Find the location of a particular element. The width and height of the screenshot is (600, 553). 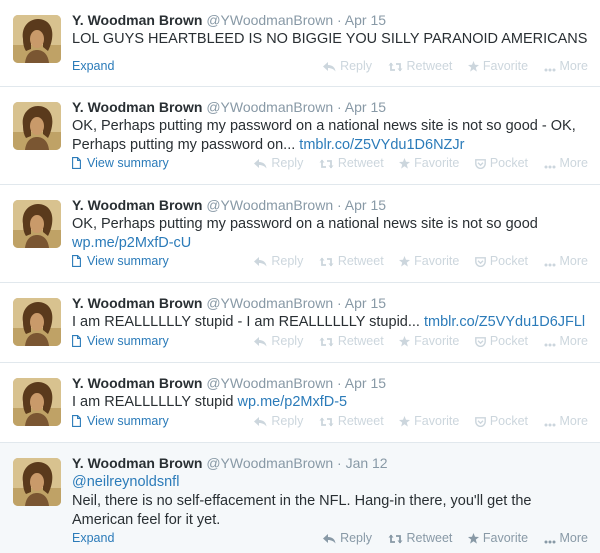

view-summary-label: View summary is located at coordinates (128, 261).